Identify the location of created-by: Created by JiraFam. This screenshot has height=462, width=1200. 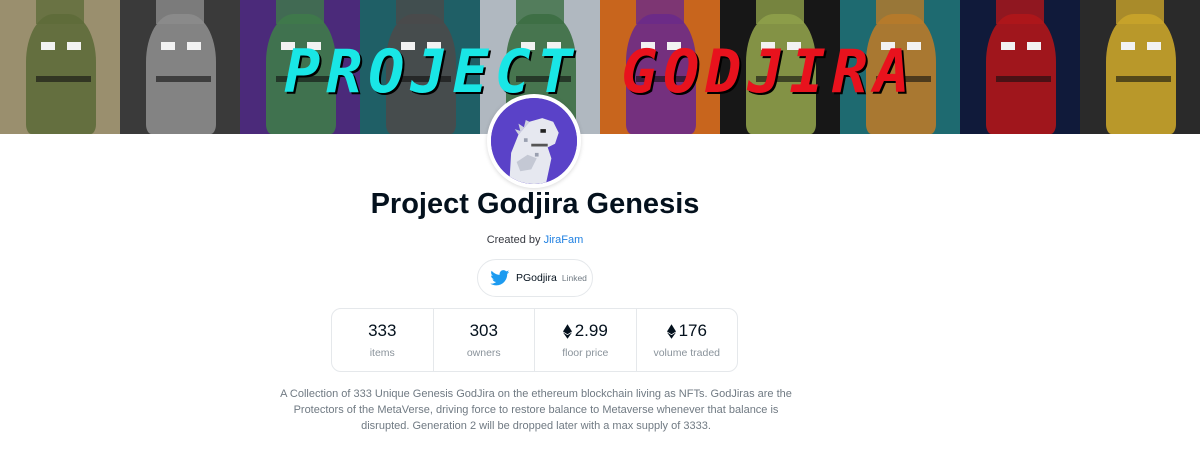
(535, 240).